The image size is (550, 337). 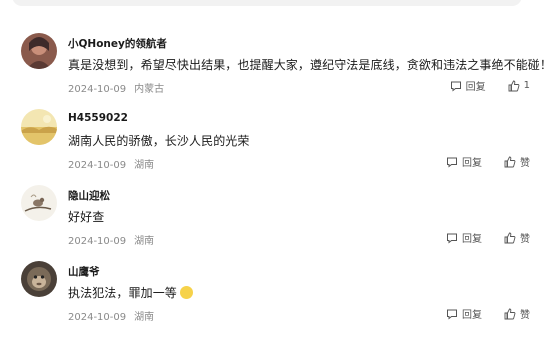 I want to click on username: 山鹰爷, so click(x=84, y=271).